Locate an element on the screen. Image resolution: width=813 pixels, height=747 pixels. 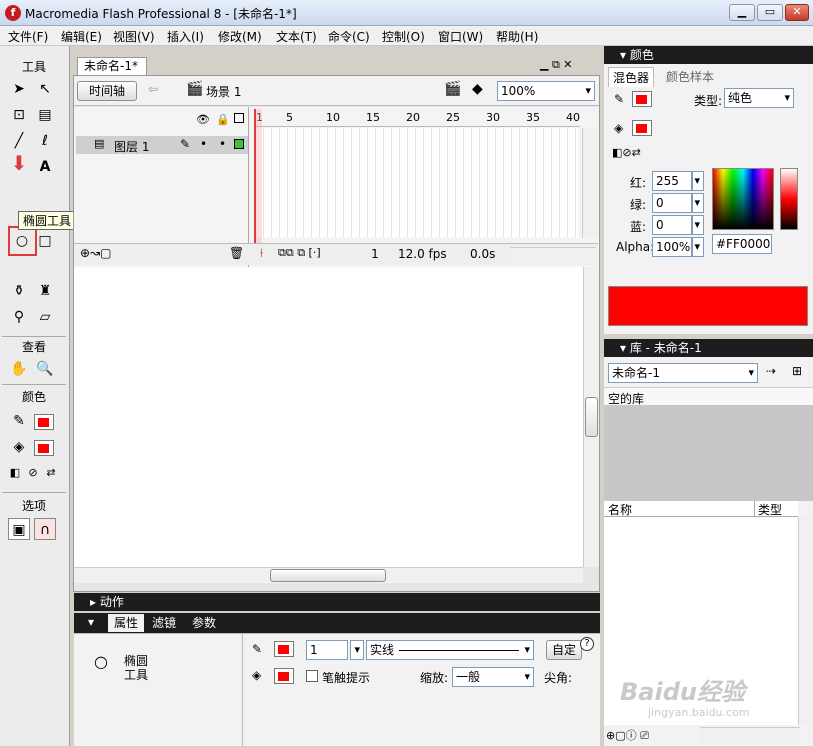
tab-mixer: 混色器 is located at coordinates (631, 77).